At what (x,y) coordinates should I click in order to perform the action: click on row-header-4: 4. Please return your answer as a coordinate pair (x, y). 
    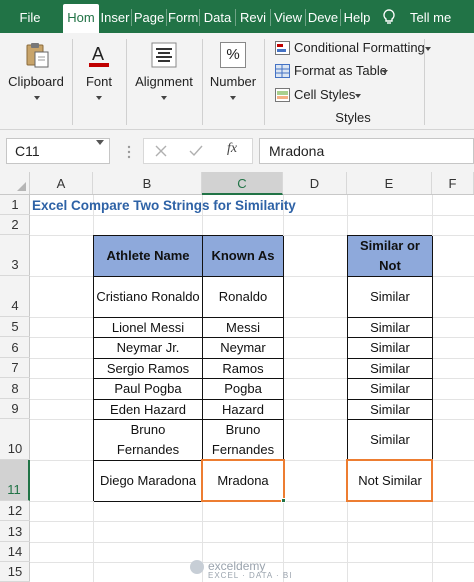
    Looking at the image, I should click on (15, 296).